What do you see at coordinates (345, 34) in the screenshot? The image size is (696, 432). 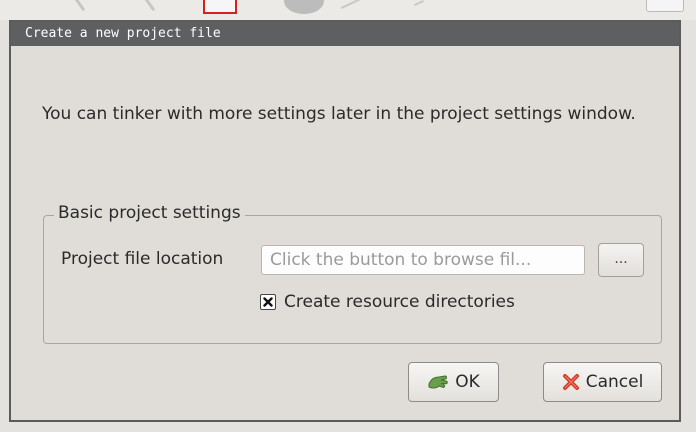 I see `dialog-title: Create a new project file` at bounding box center [345, 34].